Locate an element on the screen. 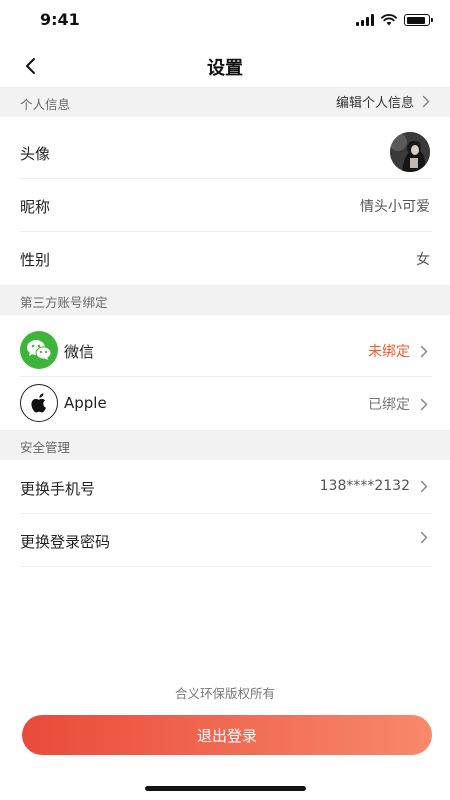 Image resolution: width=450 pixels, height=800 pixels. page-title: 设置 is located at coordinates (225, 68).